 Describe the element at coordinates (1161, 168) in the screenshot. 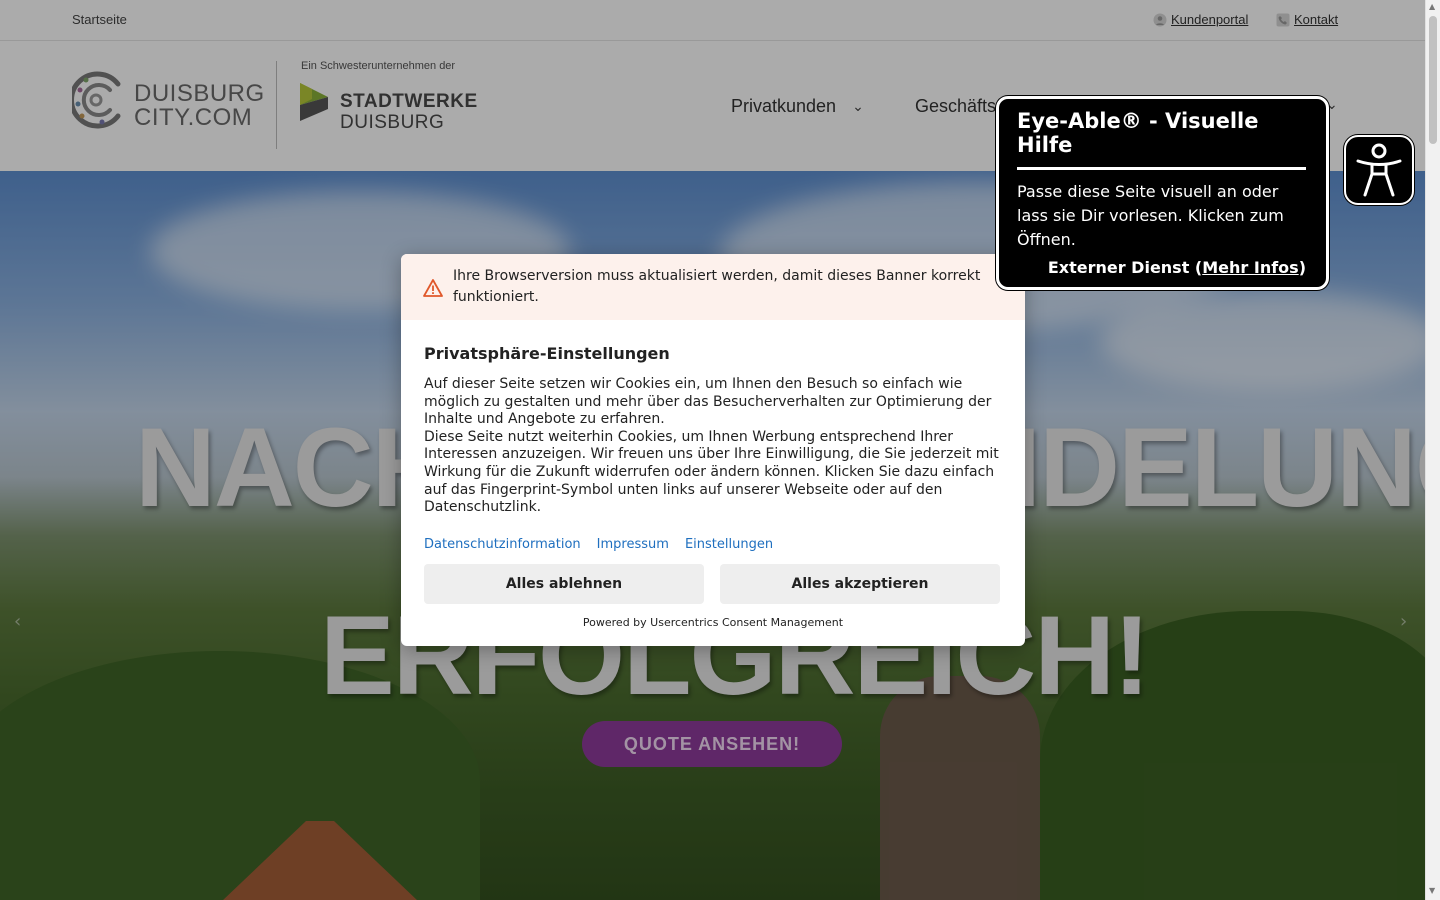

I see `eye-able-divider` at that location.